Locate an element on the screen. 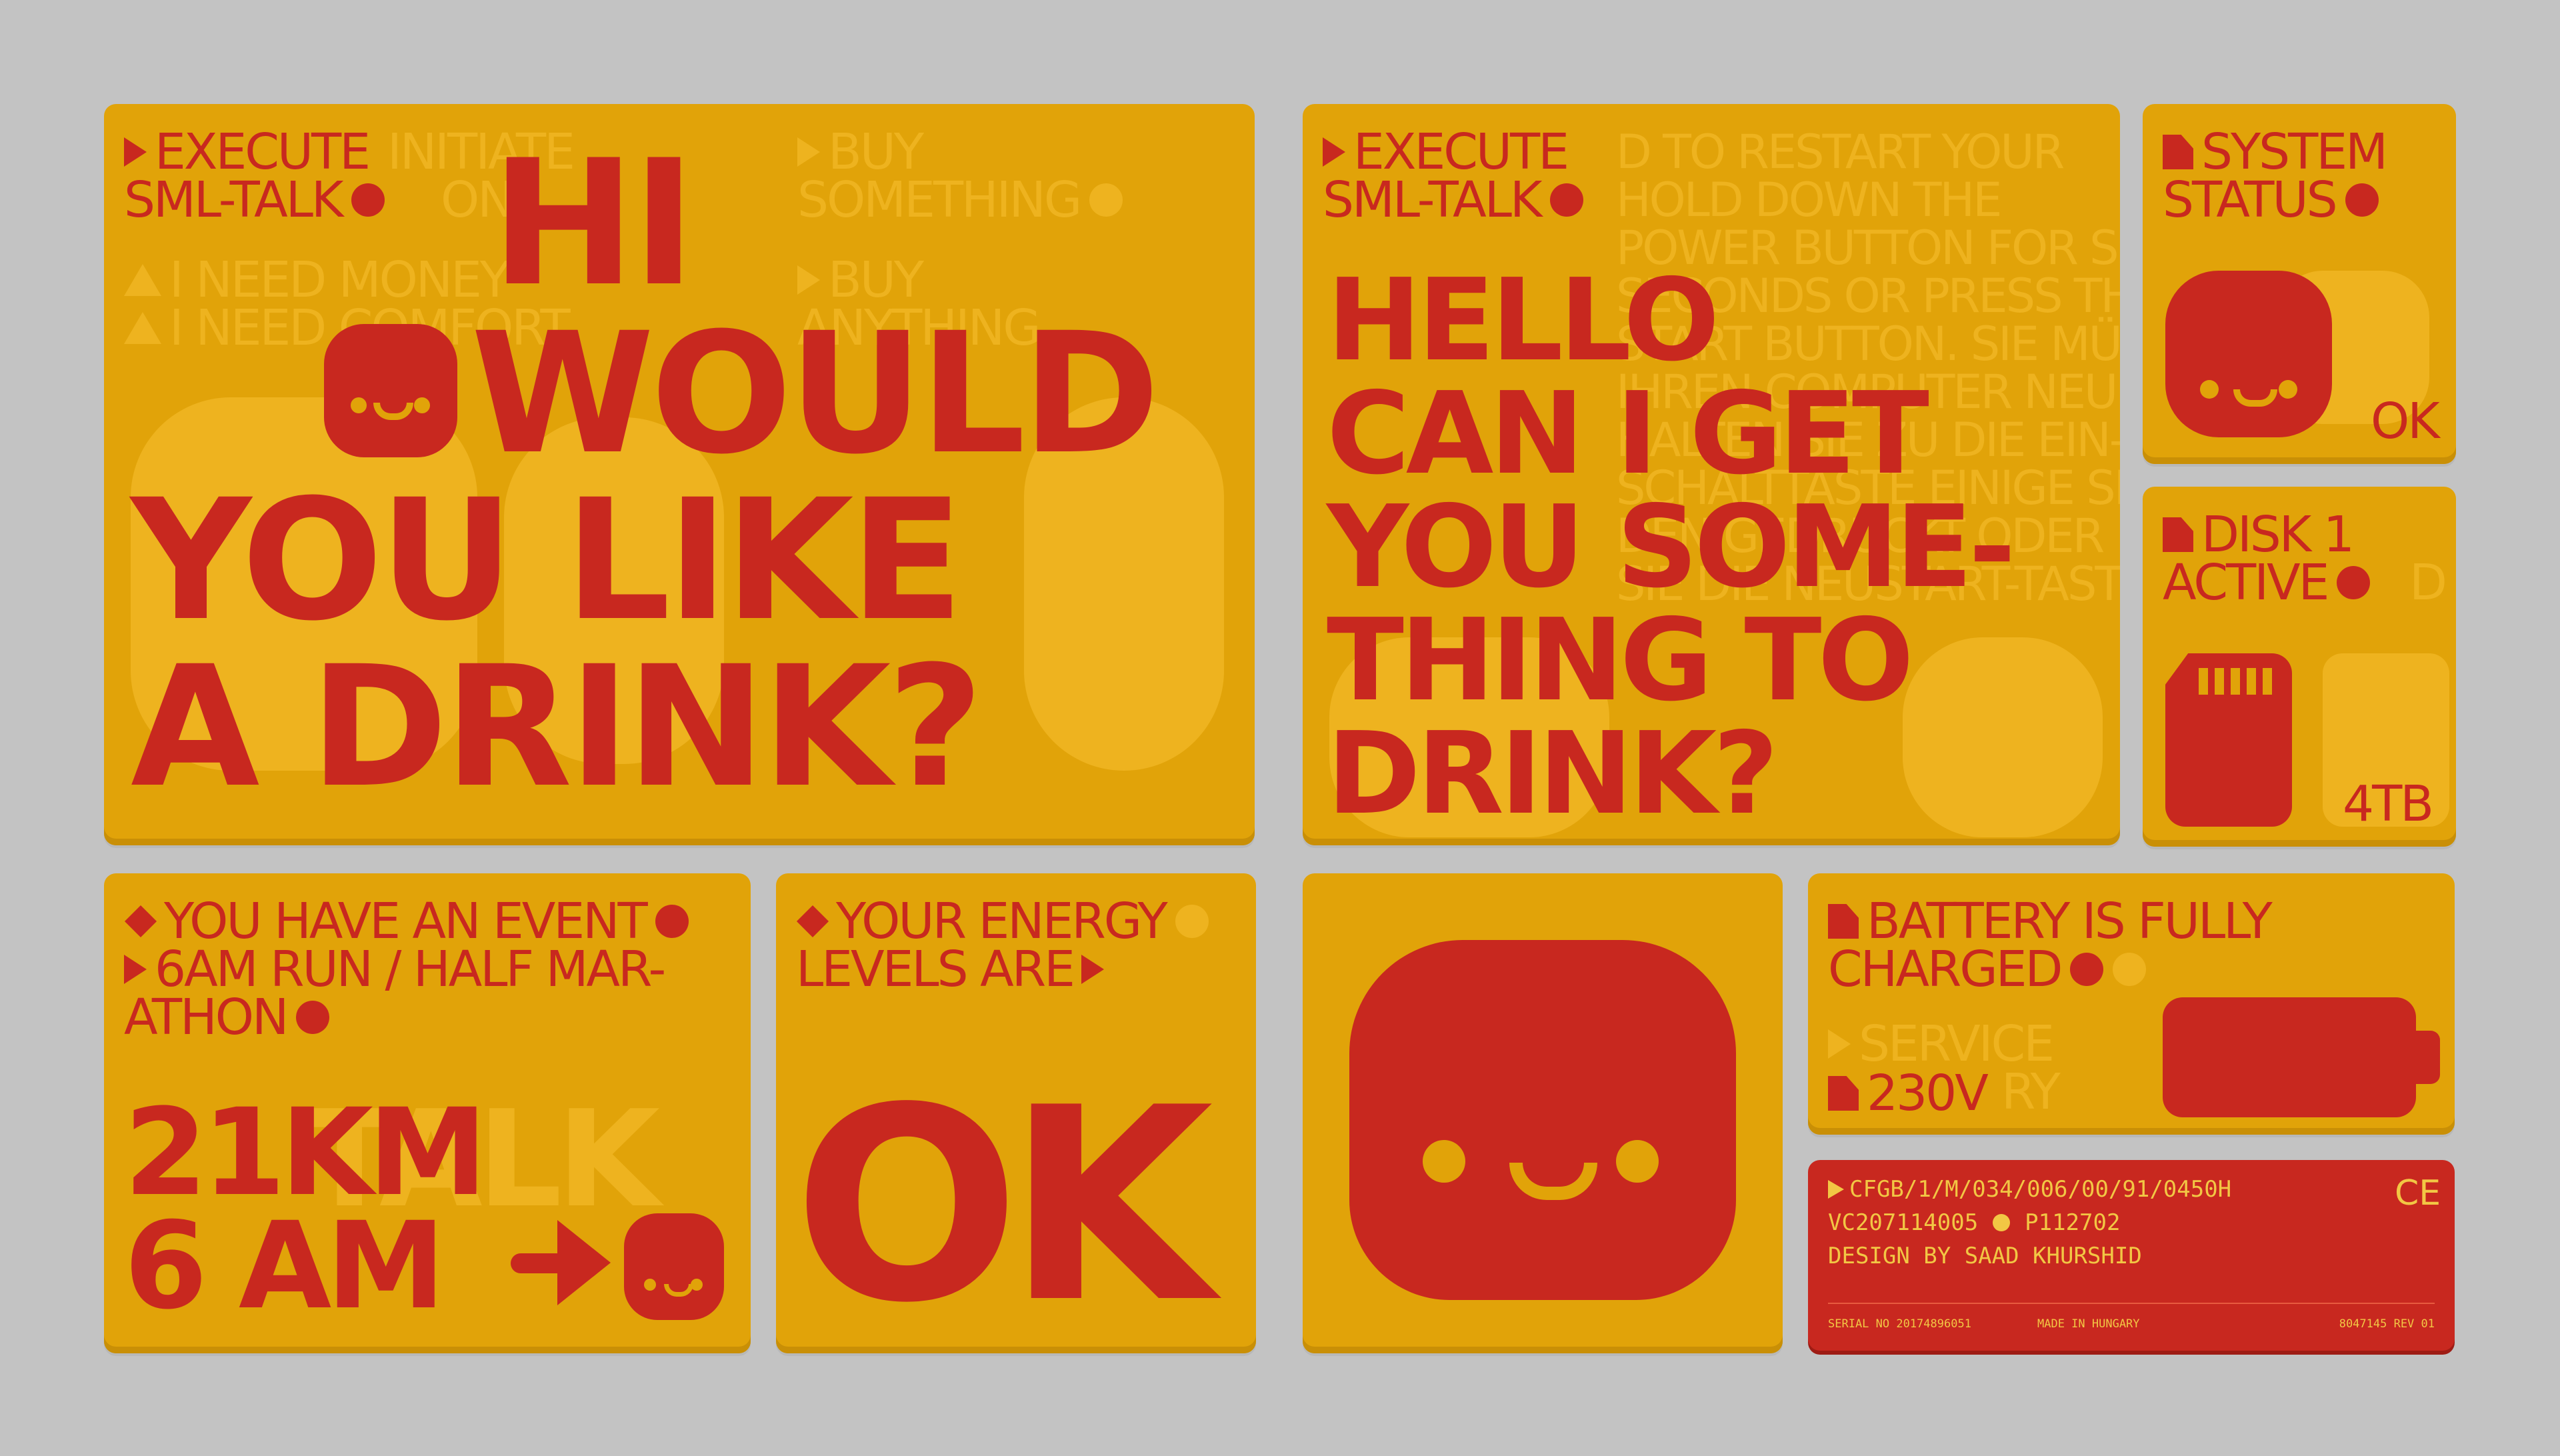 This screenshot has height=1456, width=2560. battery-icon is located at coordinates (2289, 1057).